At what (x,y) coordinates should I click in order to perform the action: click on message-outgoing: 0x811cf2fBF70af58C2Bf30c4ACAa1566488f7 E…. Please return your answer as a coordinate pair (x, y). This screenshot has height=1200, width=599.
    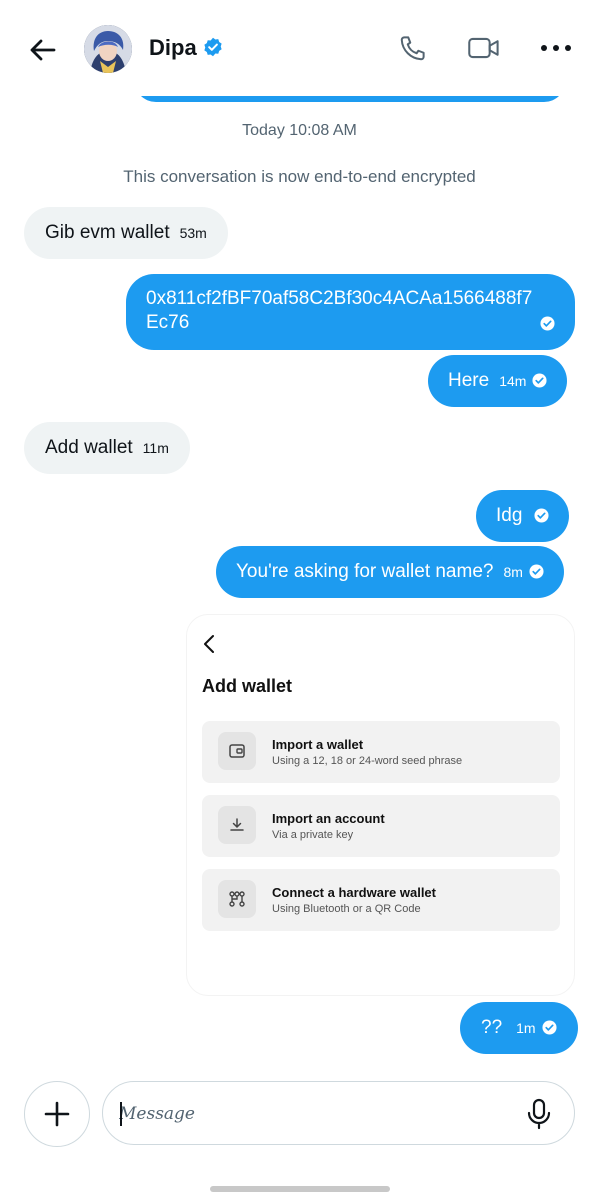
    Looking at the image, I should click on (350, 312).